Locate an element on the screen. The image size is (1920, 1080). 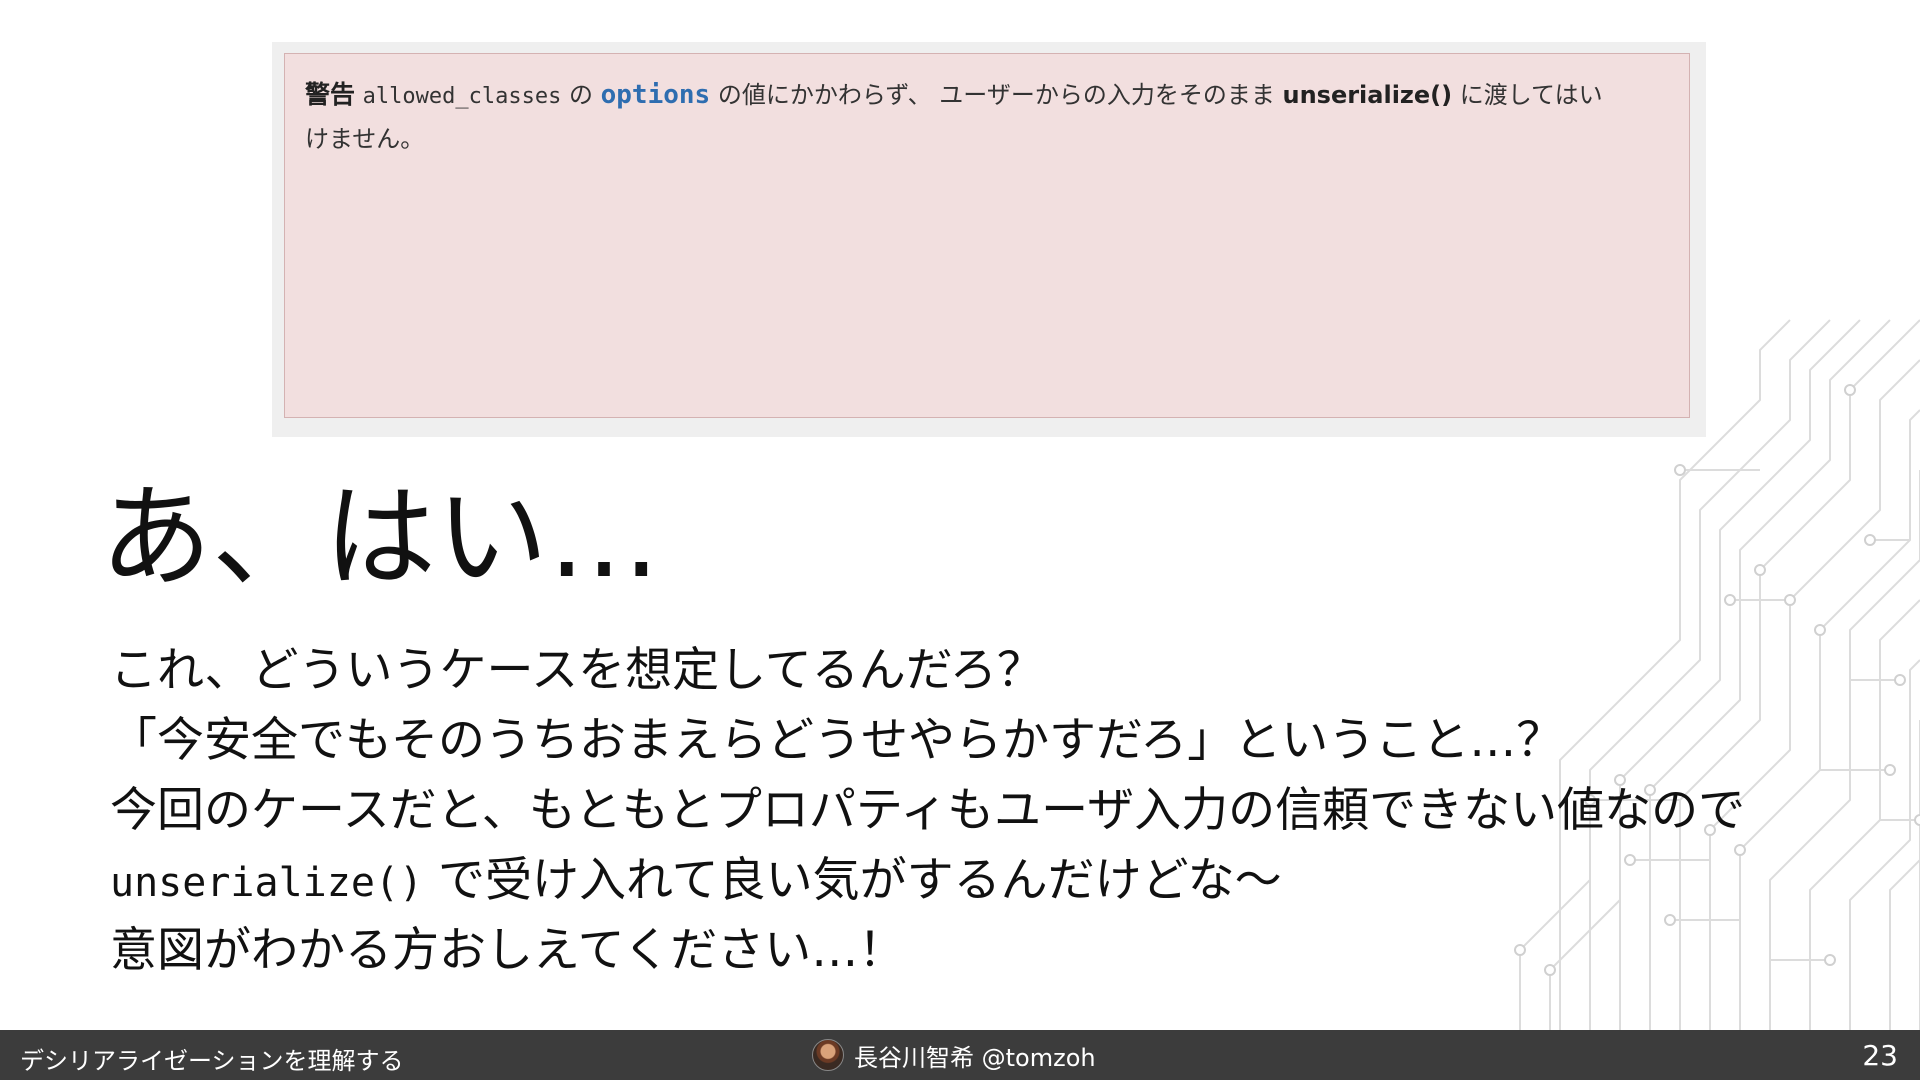
warning-code-option: allowed_classes is located at coordinates (462, 96).